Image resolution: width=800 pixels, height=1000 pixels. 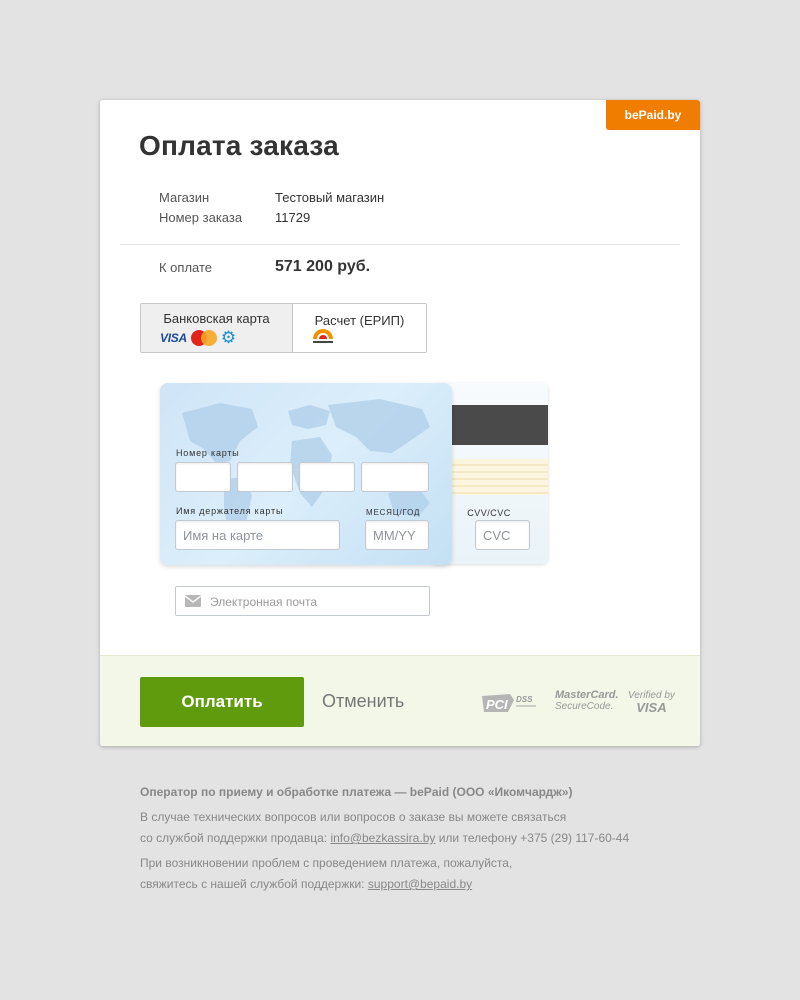 What do you see at coordinates (317, 602) in the screenshot?
I see `email-input` at bounding box center [317, 602].